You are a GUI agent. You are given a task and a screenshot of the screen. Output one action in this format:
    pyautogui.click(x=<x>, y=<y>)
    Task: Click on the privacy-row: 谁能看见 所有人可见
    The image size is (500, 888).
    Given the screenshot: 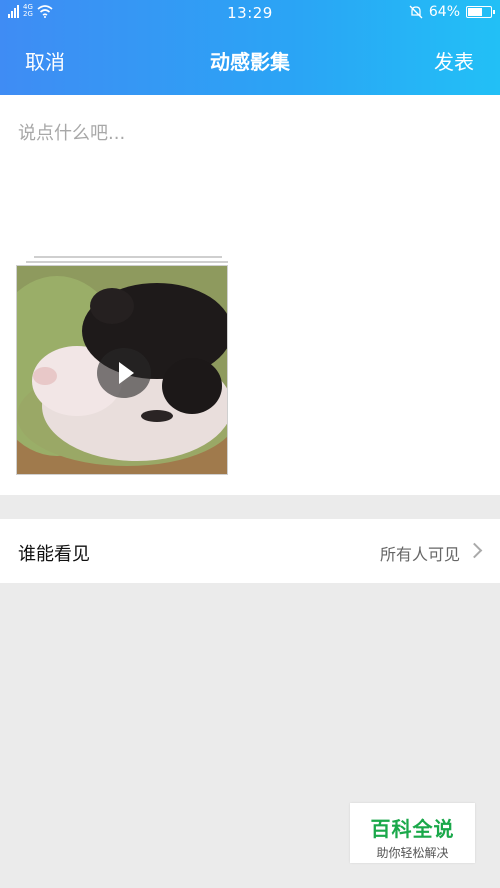 What is the action you would take?
    pyautogui.click(x=250, y=551)
    